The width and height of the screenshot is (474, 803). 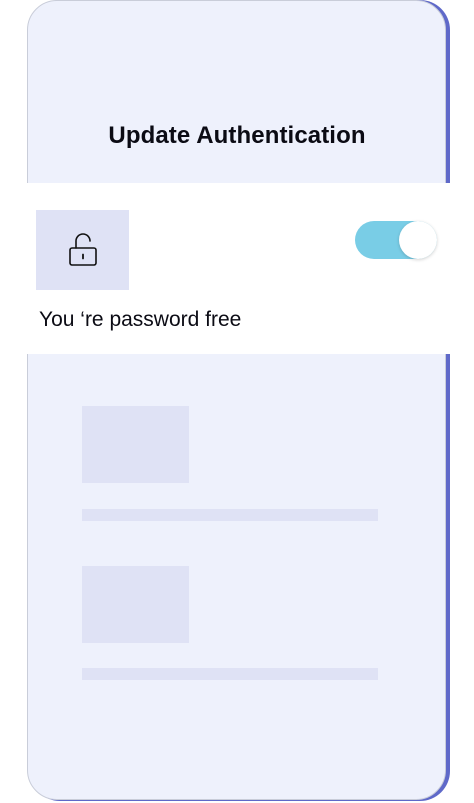 What do you see at coordinates (396, 240) in the screenshot?
I see `password-free-toggle` at bounding box center [396, 240].